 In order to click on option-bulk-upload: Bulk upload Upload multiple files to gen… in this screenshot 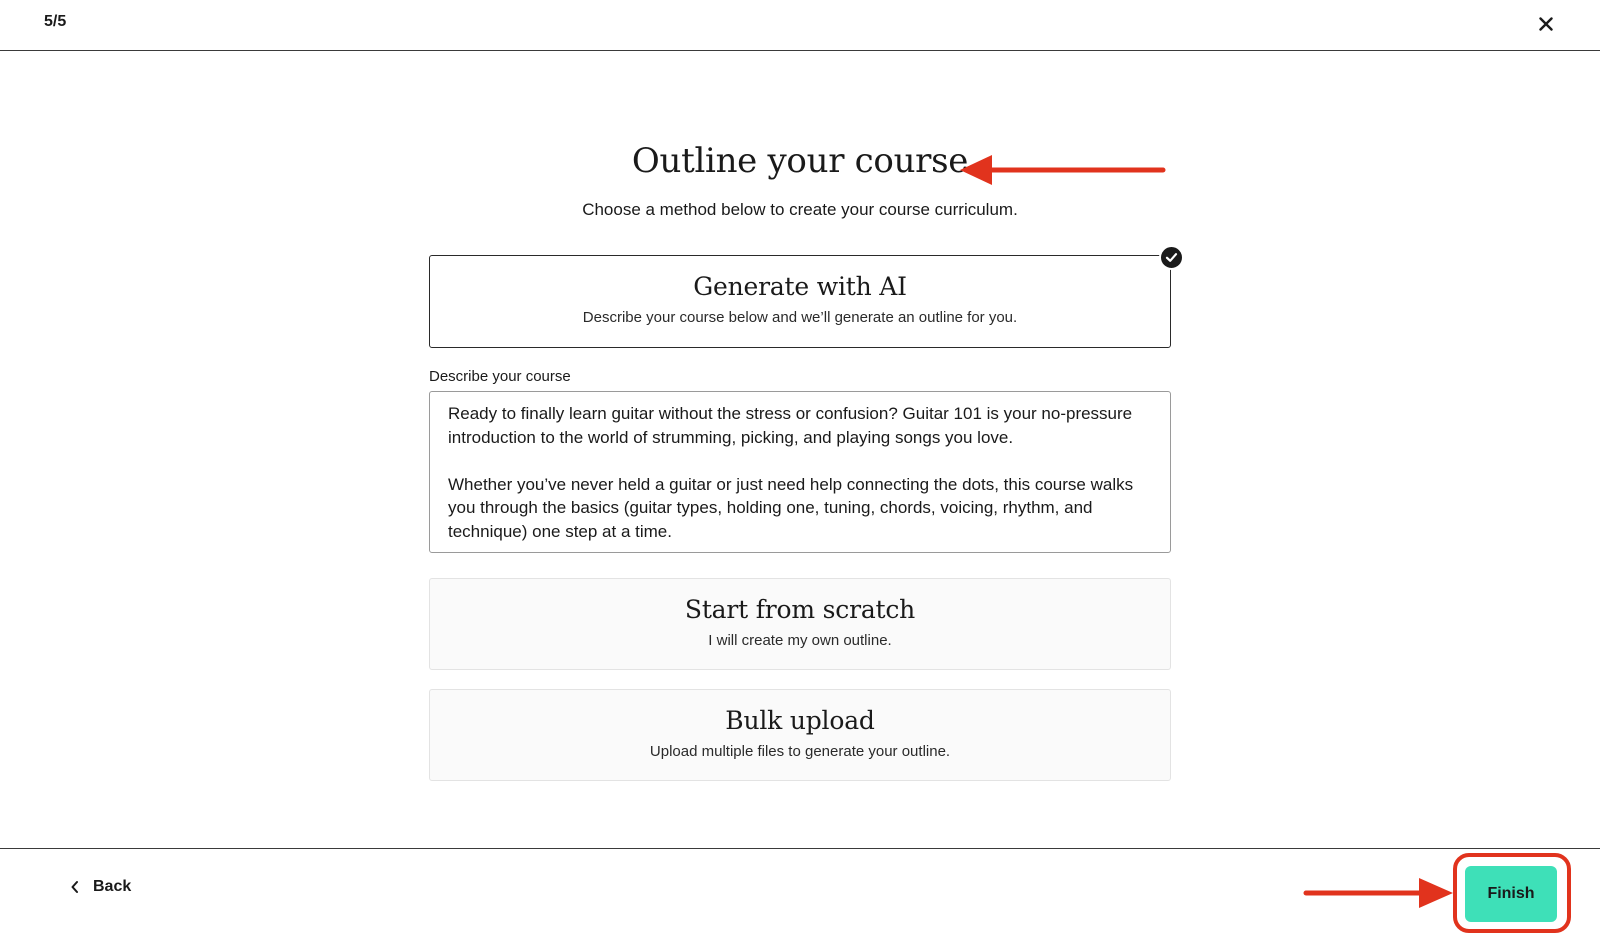, I will do `click(800, 735)`.